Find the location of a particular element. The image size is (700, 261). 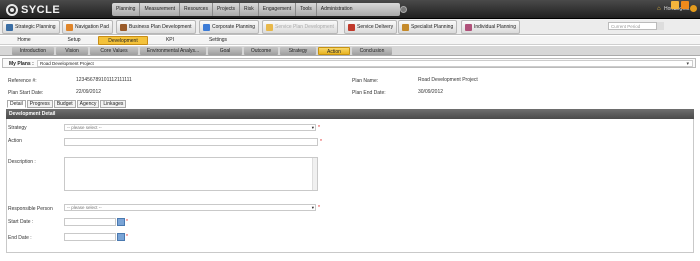

period-dropdown-button is located at coordinates (660, 26).